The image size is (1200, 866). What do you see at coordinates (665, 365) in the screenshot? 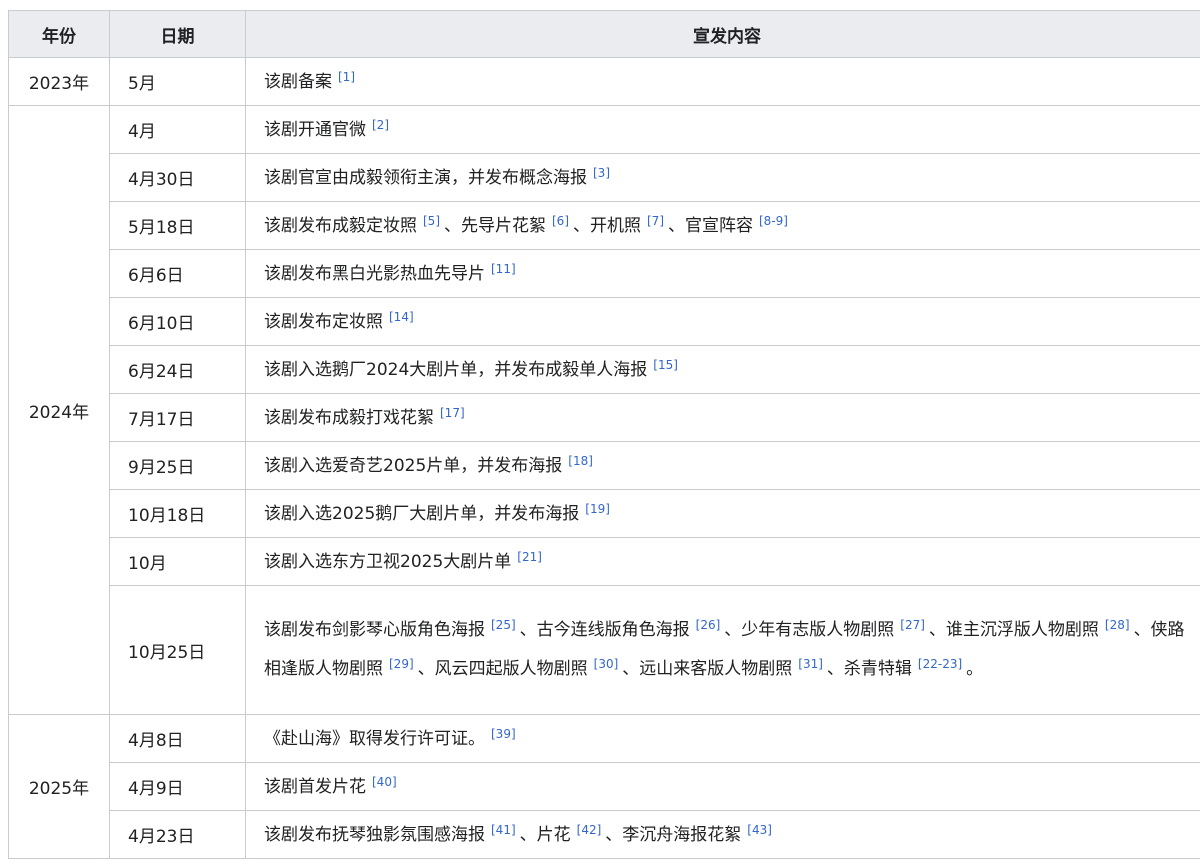
I see `reference-link: [15]` at bounding box center [665, 365].